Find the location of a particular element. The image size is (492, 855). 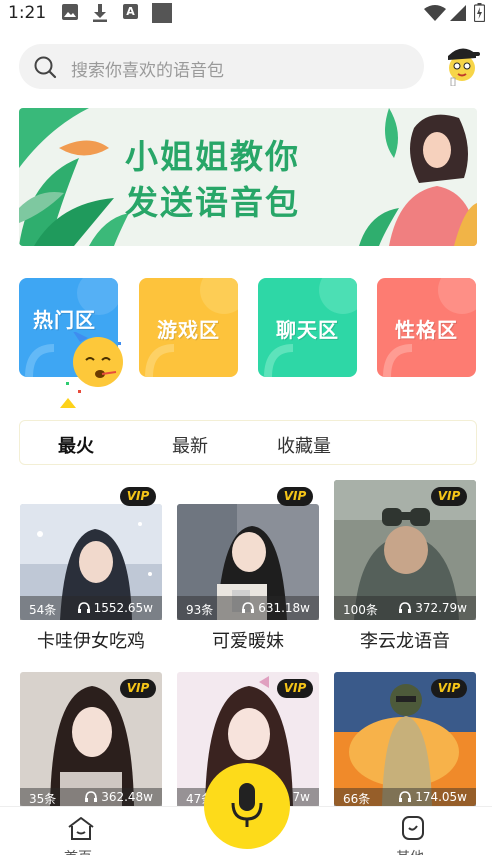

record-button is located at coordinates (247, 806).